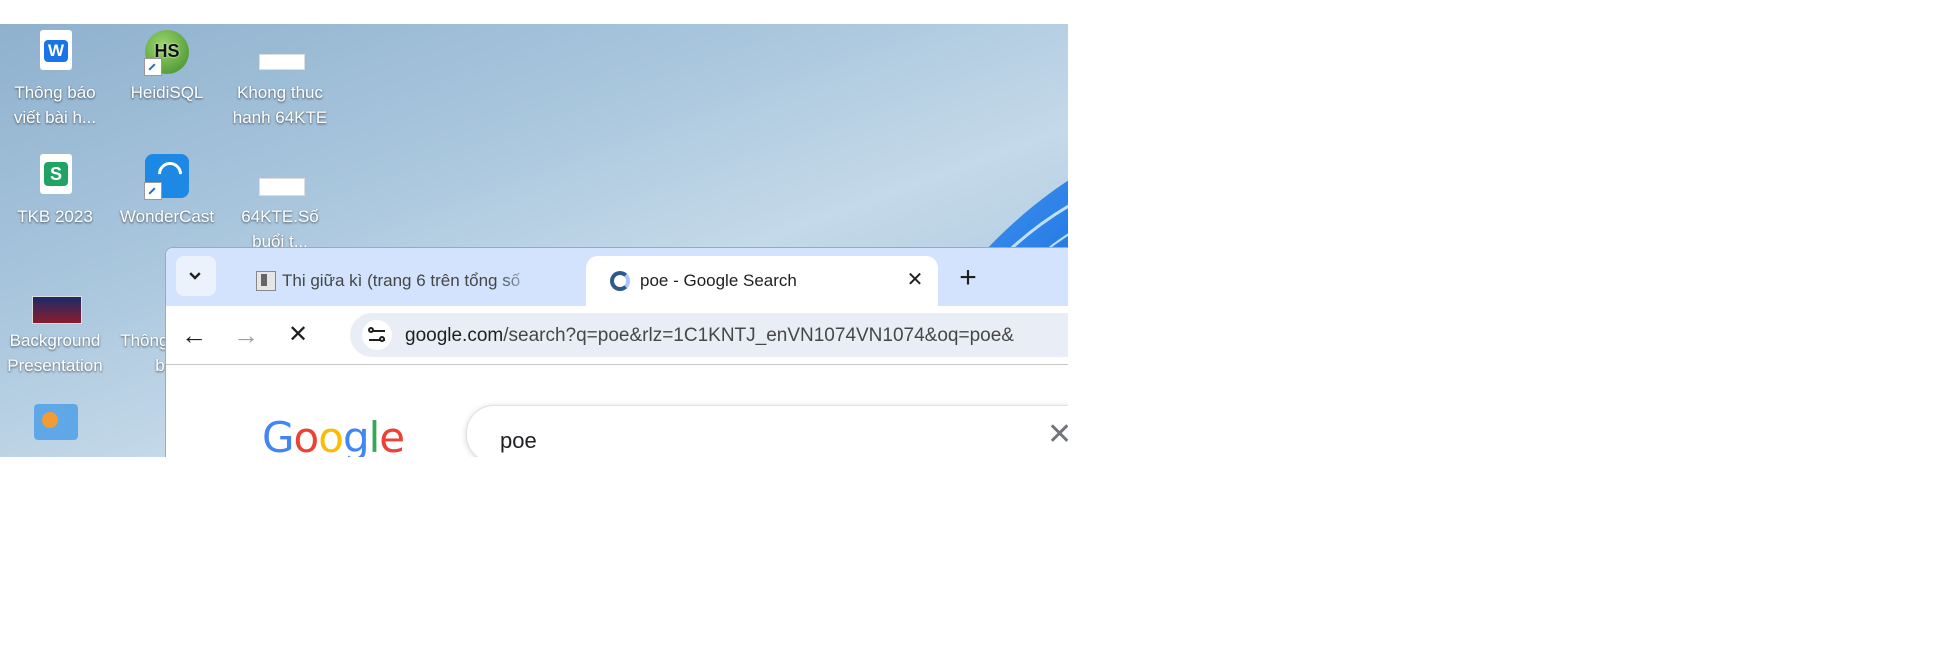  I want to click on desktop-icon-background-presentation: Background Presentation, so click(55, 328).